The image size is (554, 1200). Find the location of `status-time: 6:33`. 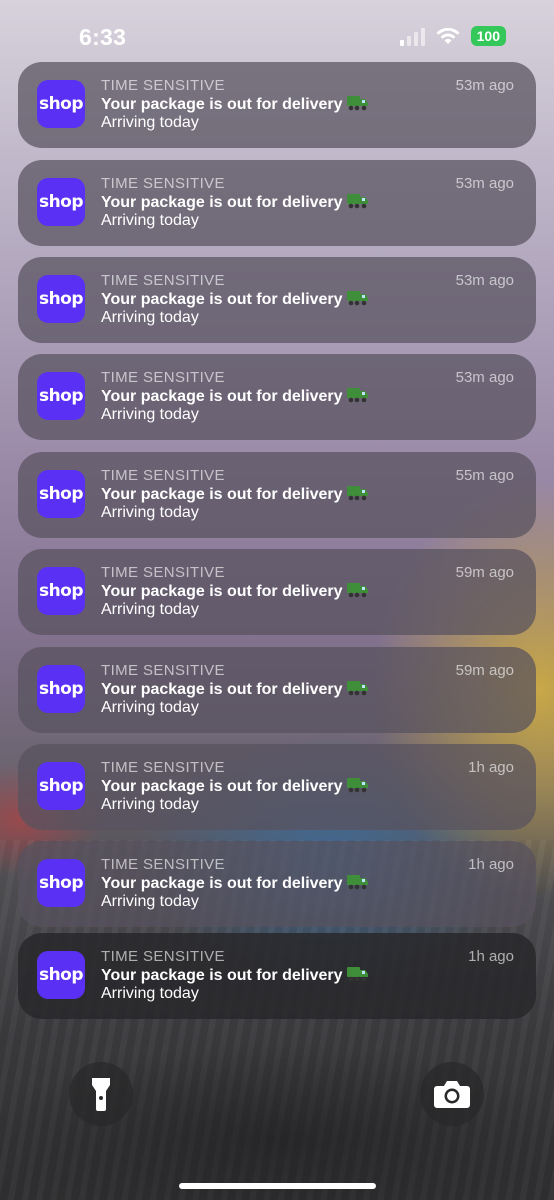

status-time: 6:33 is located at coordinates (103, 37).